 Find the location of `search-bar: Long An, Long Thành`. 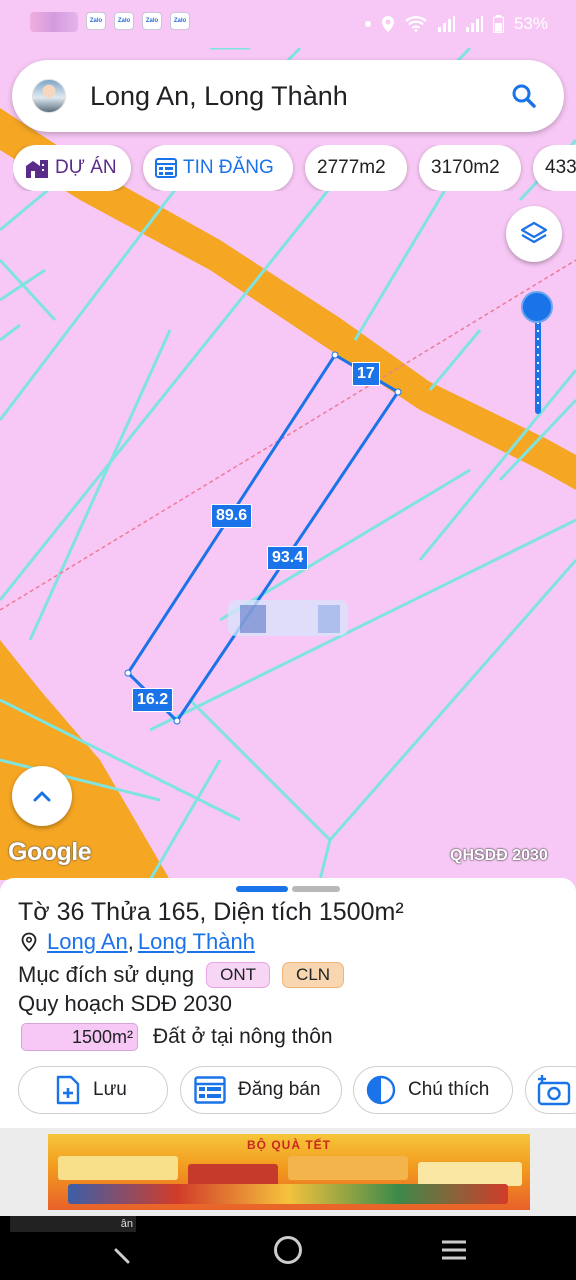

search-bar: Long An, Long Thành is located at coordinates (288, 96).